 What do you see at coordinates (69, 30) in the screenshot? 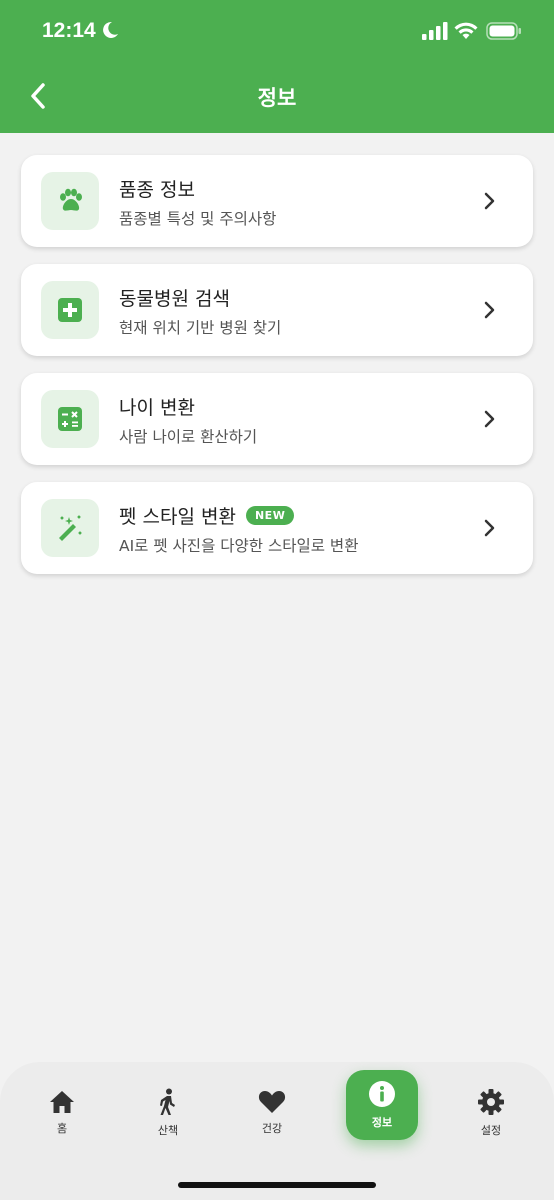
I see `status-time: 12:14` at bounding box center [69, 30].